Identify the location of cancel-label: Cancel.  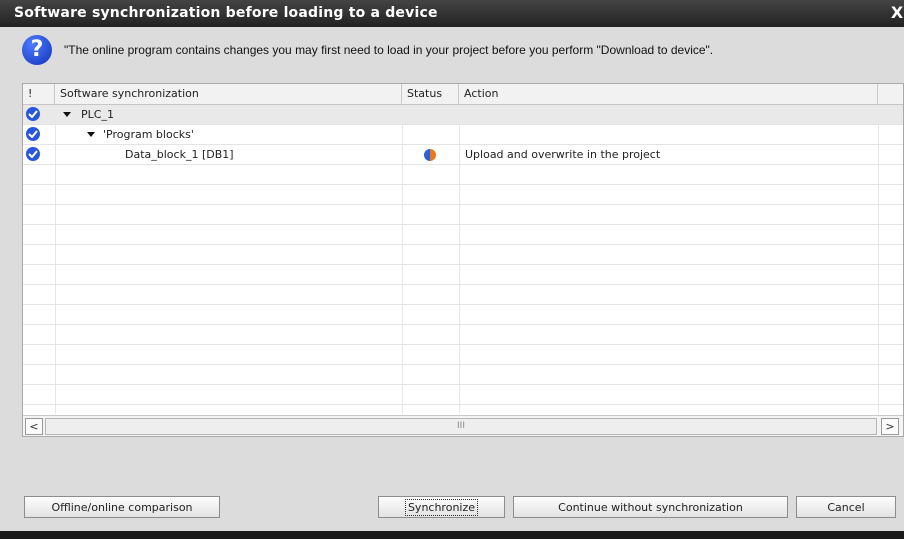
(846, 507).